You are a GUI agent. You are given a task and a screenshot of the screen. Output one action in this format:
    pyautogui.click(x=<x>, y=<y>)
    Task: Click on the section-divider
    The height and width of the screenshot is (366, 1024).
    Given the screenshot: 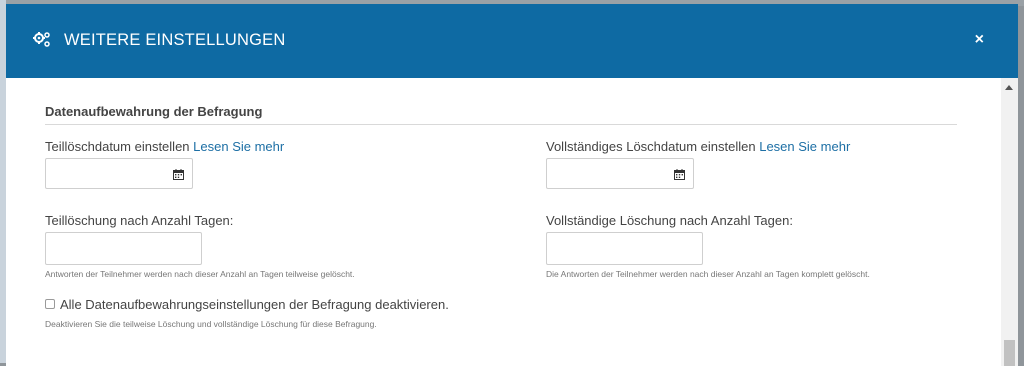 What is the action you would take?
    pyautogui.click(x=501, y=124)
    